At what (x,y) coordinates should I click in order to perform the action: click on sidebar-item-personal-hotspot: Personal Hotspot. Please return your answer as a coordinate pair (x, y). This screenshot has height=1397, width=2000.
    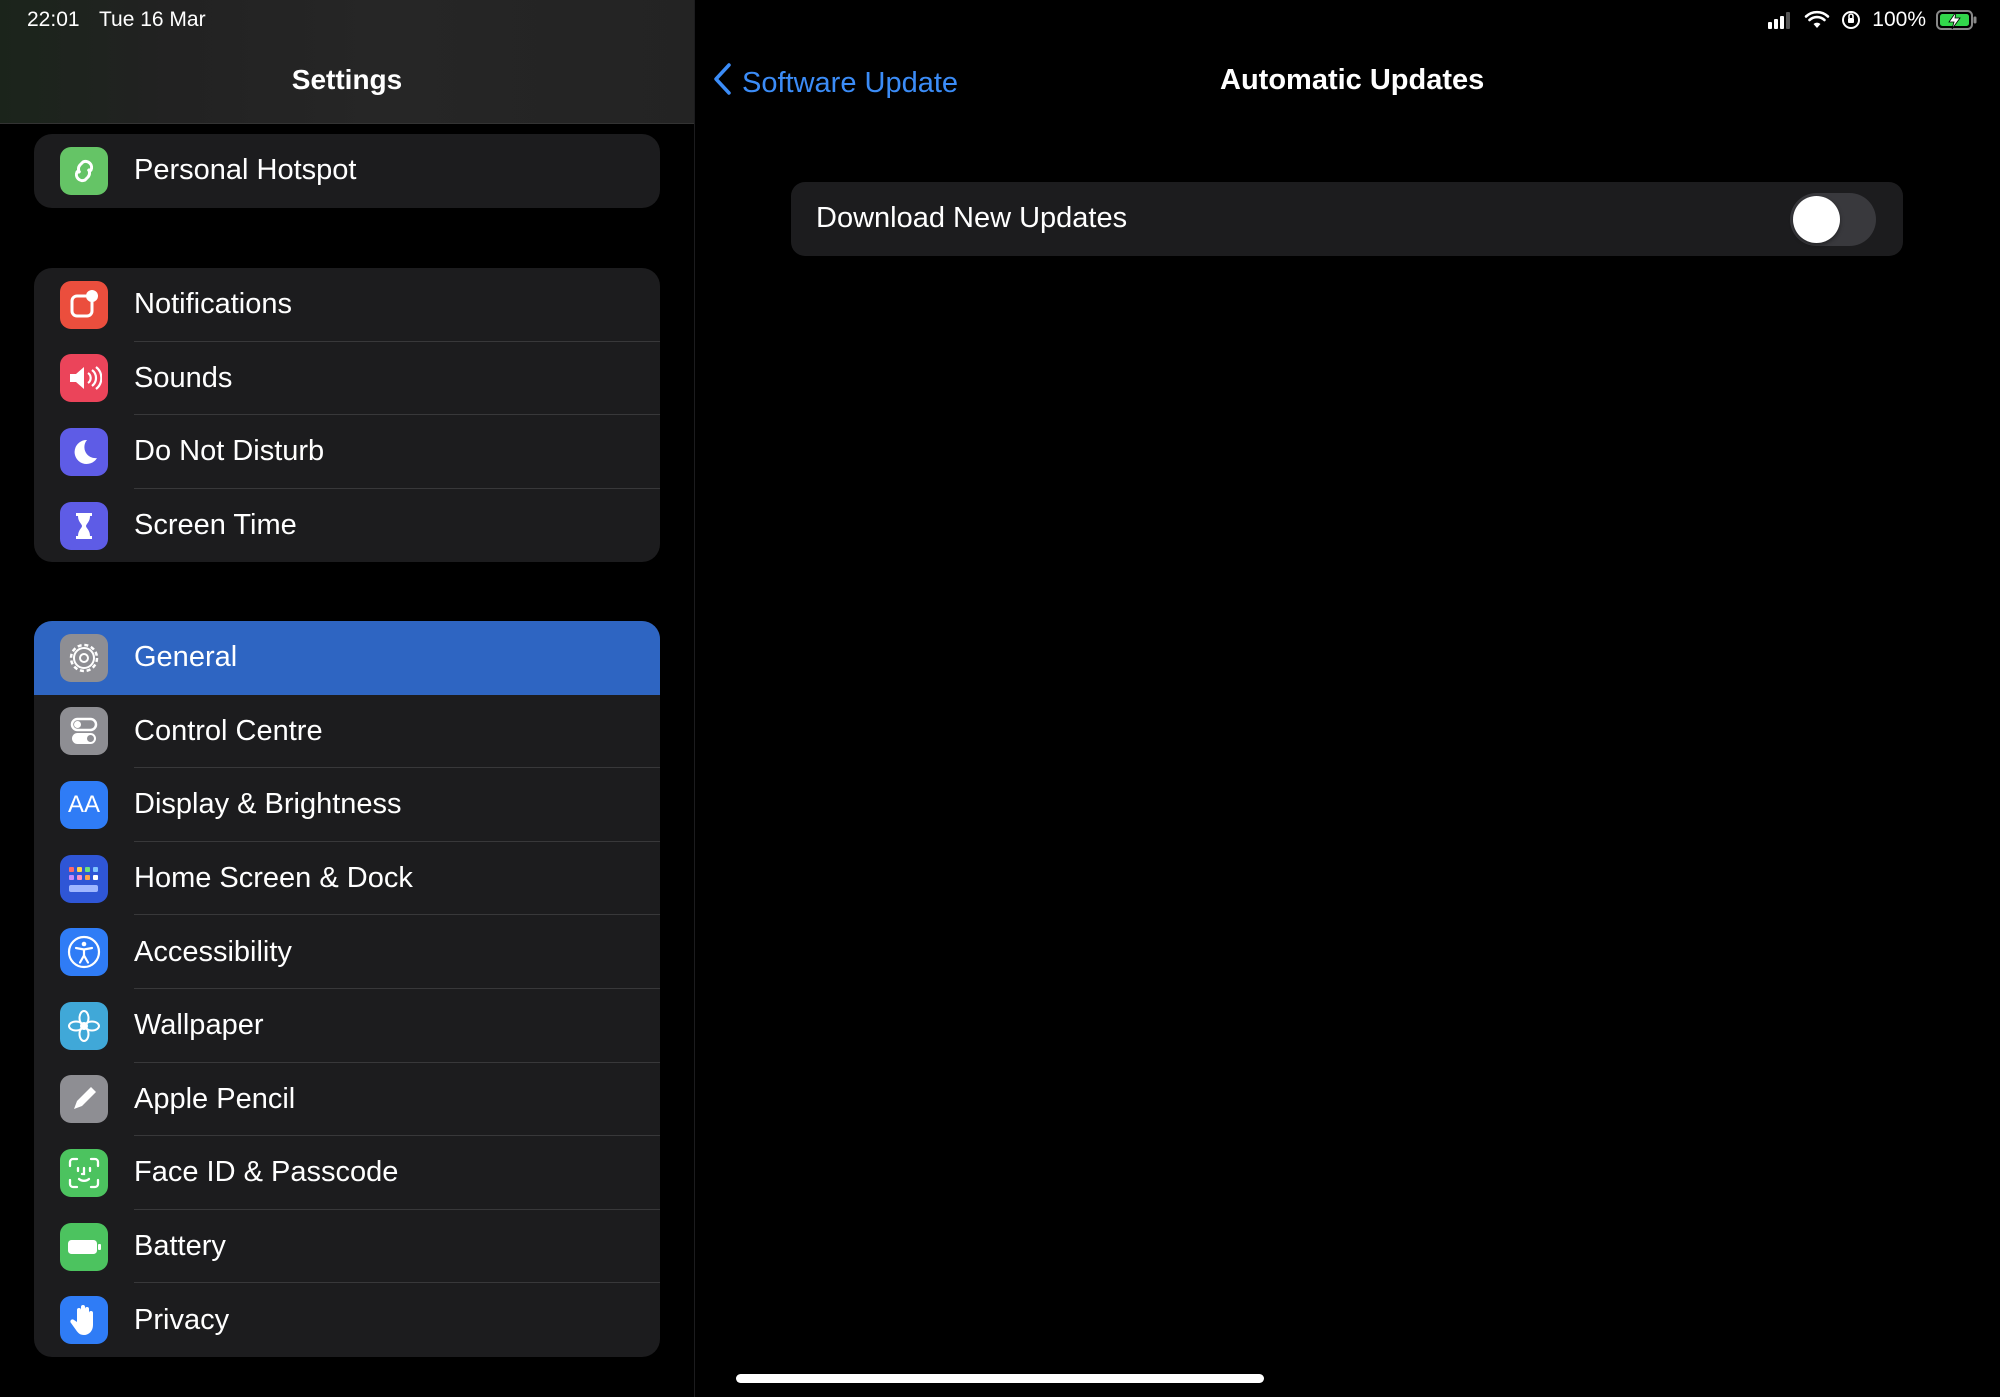
    Looking at the image, I should click on (347, 171).